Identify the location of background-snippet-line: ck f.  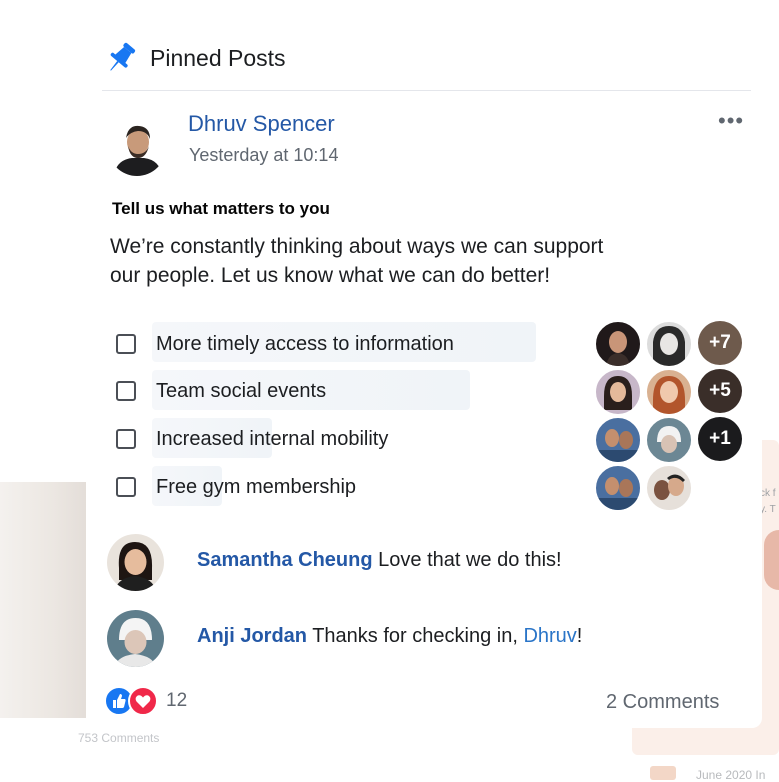
(768, 493).